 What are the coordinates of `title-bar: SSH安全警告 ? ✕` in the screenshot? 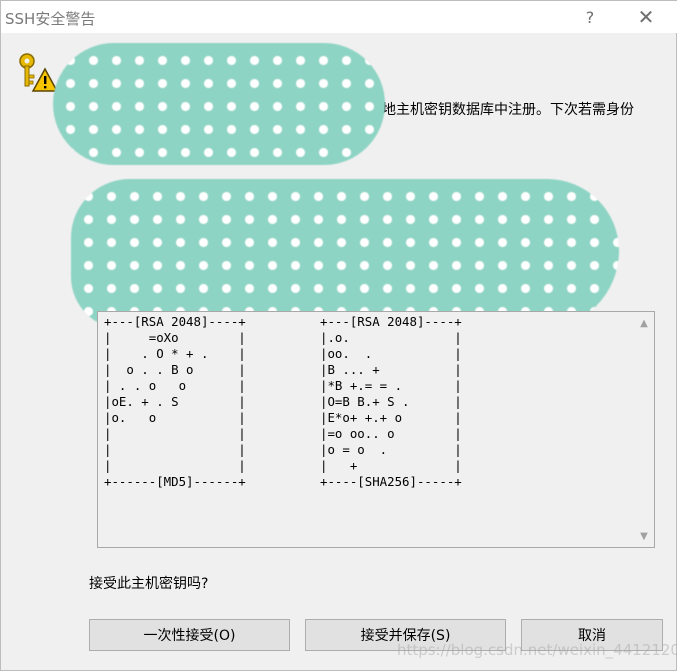 It's located at (339, 17).